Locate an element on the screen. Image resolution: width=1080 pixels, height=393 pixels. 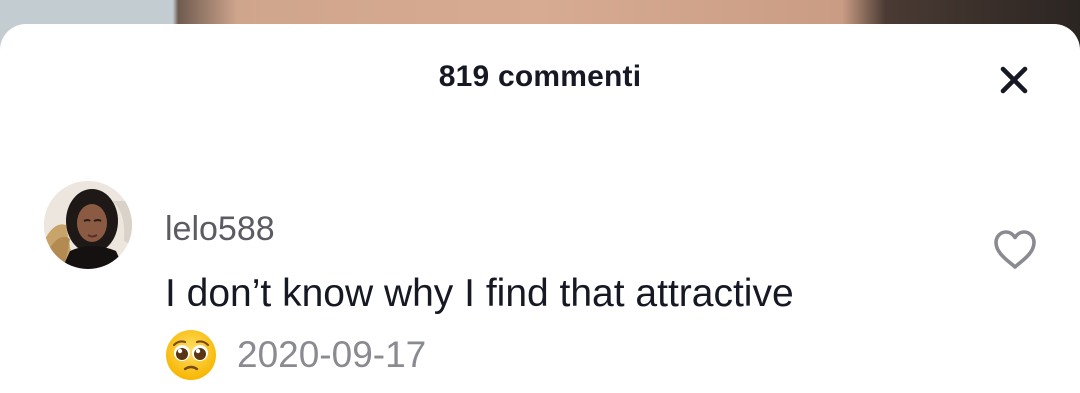
comment-meta: 2020-09-17 is located at coordinates (295, 355).